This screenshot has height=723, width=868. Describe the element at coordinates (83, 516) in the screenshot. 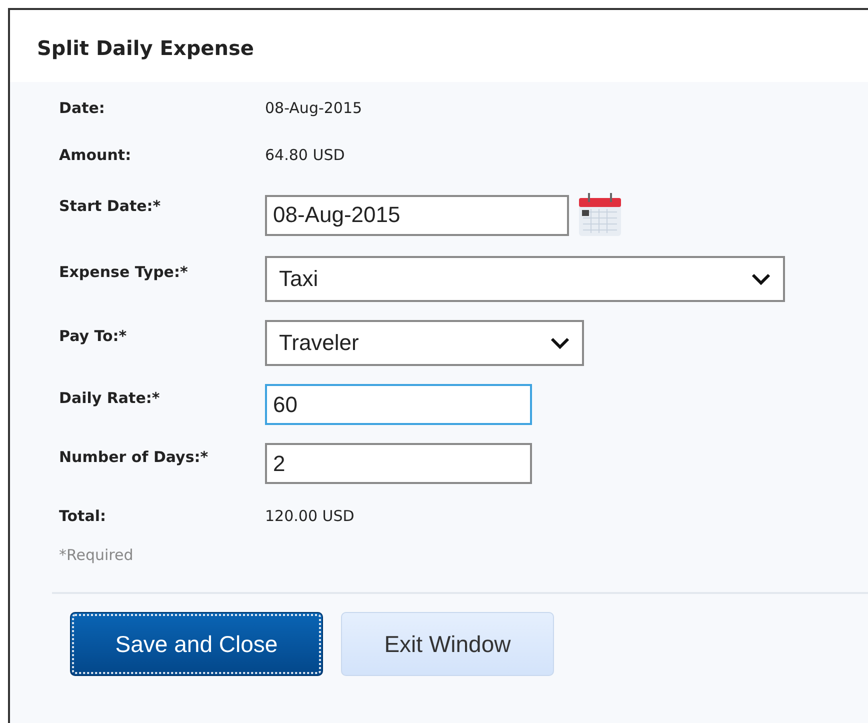

I see `field-label: Total:` at that location.